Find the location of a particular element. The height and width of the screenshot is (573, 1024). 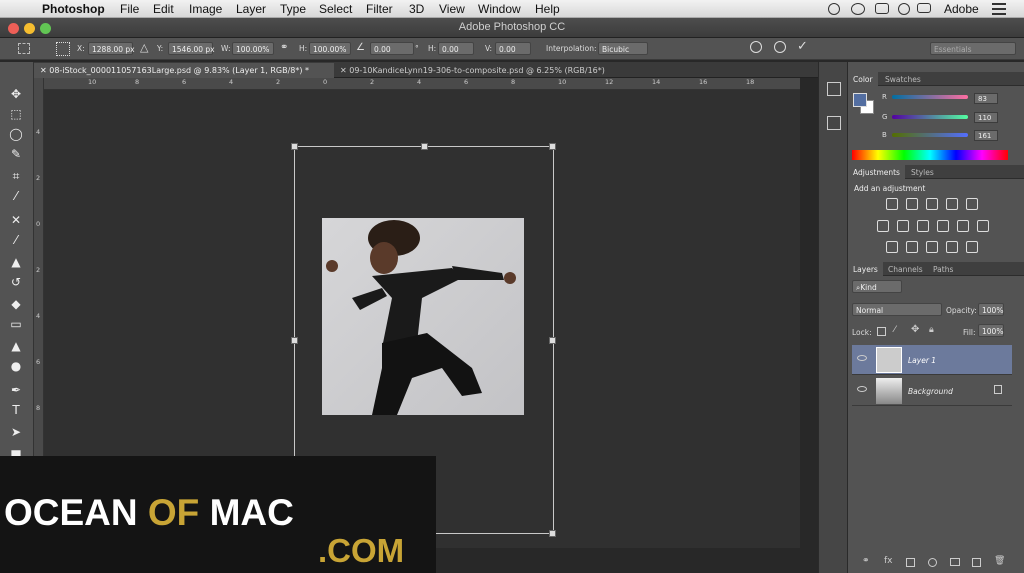

path-selection-tool-icon: ➤ is located at coordinates (16, 432).